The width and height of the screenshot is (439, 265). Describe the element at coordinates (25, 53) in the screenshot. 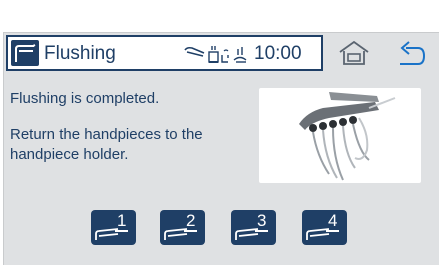

I see `handpiece-flushing-icon` at that location.